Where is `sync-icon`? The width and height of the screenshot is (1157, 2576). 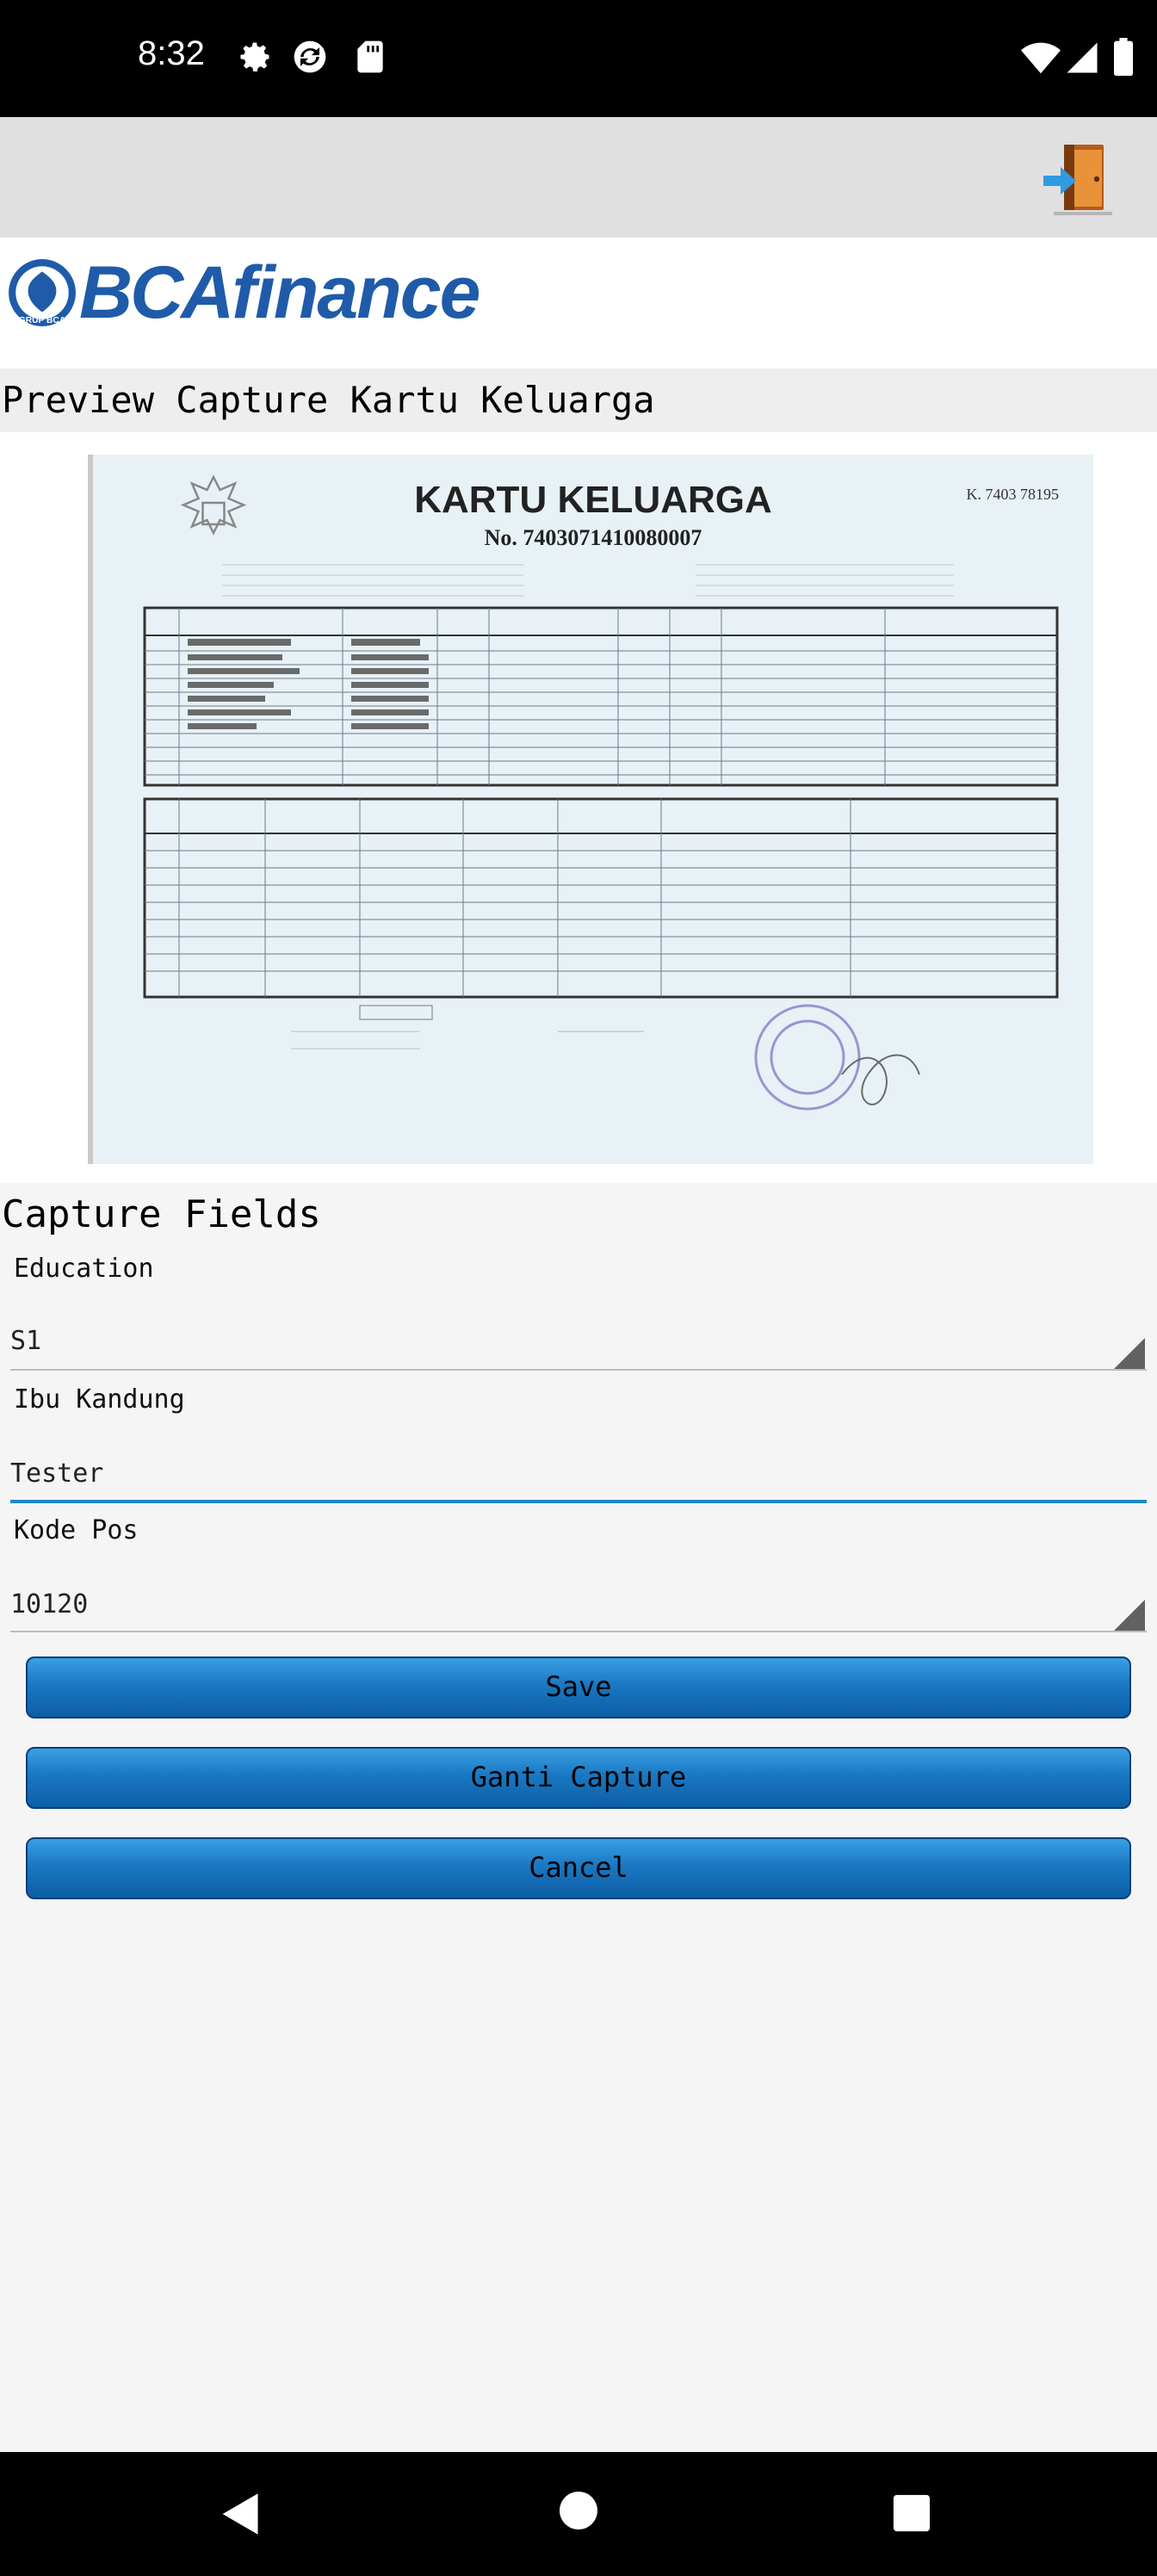
sync-icon is located at coordinates (310, 57).